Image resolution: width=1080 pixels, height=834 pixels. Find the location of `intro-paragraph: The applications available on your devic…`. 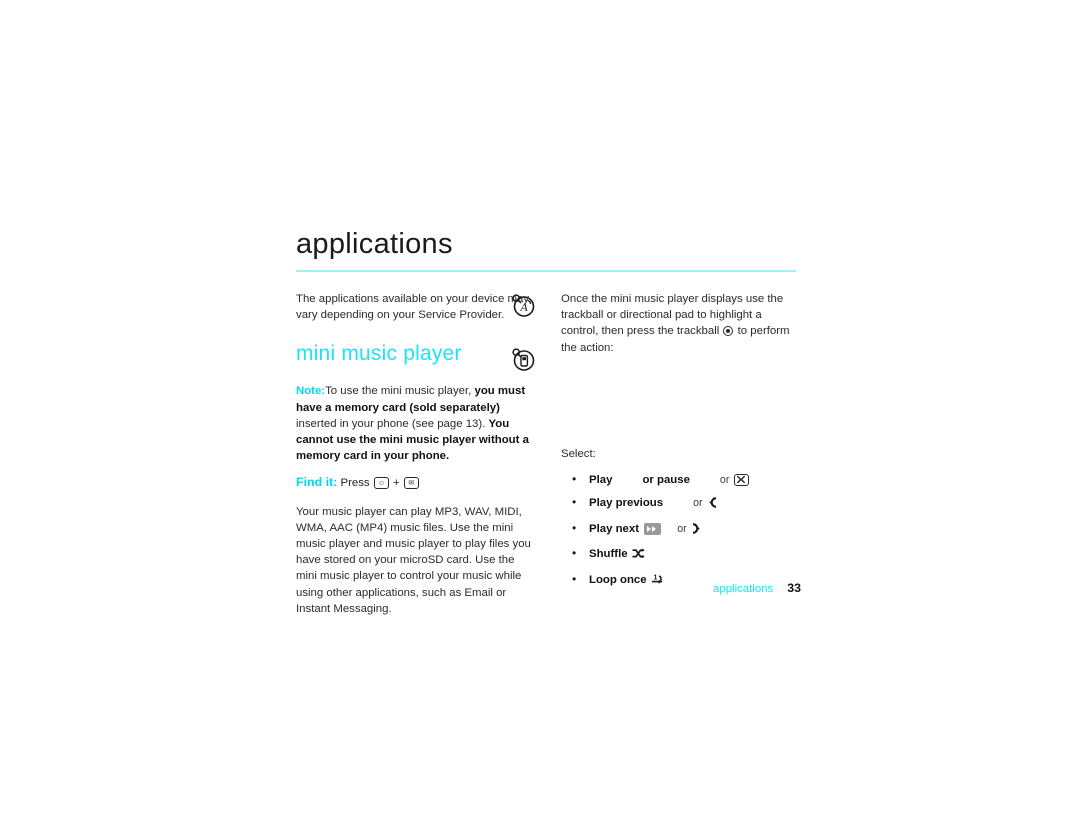

intro-paragraph: The applications available on your devic… is located at coordinates (413, 307).